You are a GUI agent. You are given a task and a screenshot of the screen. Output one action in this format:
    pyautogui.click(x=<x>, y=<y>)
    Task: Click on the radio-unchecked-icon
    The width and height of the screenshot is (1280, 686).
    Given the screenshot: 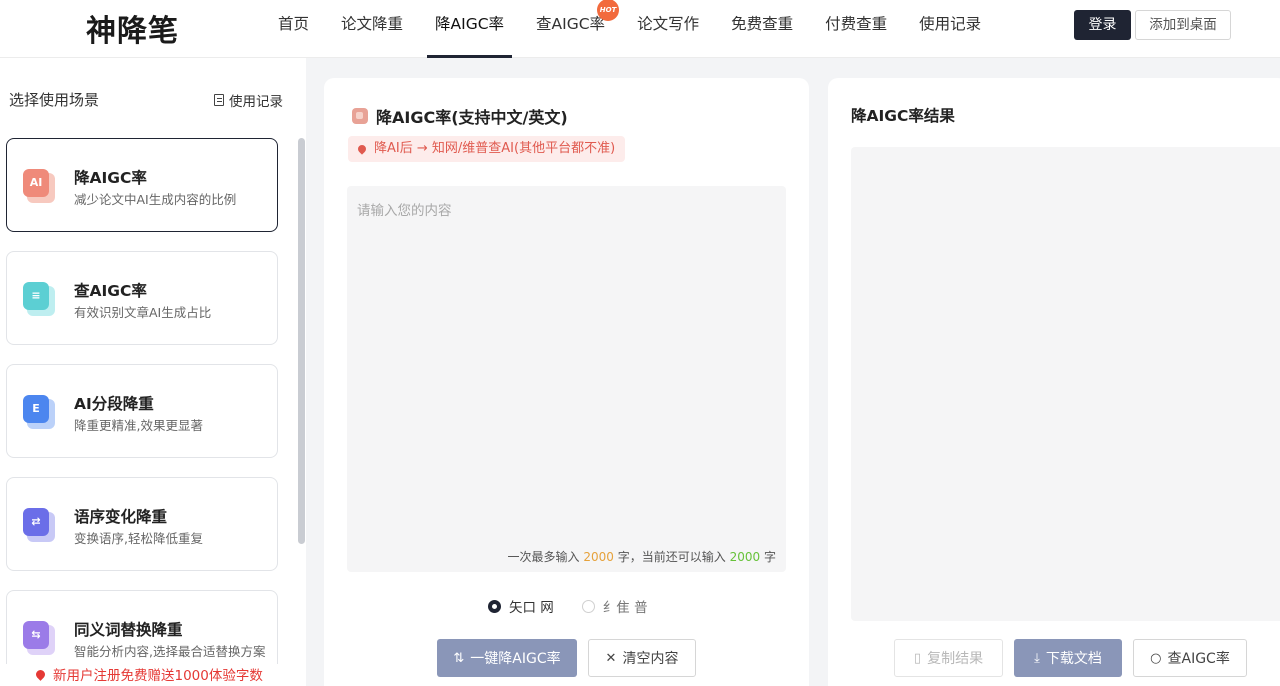 What is the action you would take?
    pyautogui.click(x=588, y=606)
    